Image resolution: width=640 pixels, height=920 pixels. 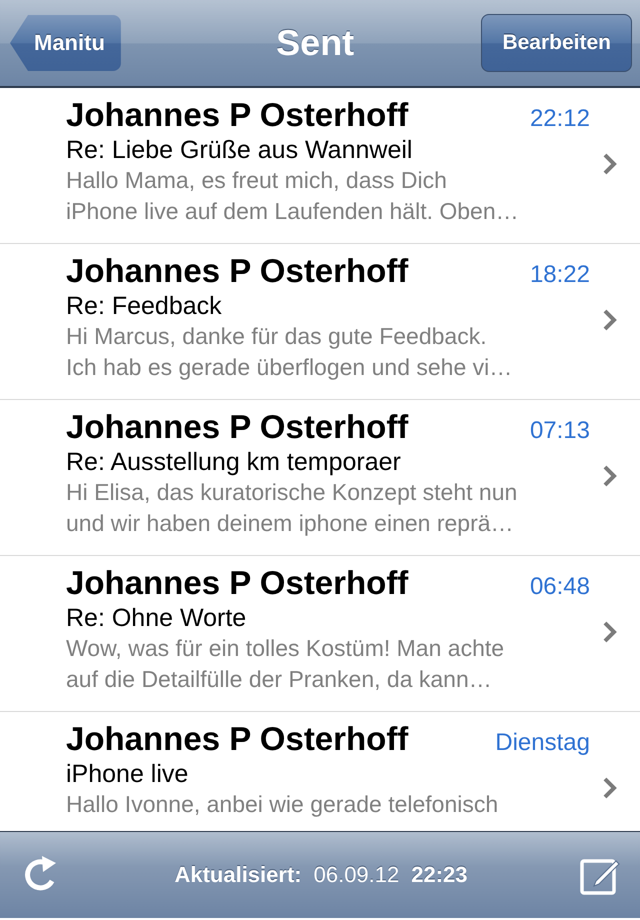 What do you see at coordinates (128, 774) in the screenshot?
I see `message-subject: iPhone live` at bounding box center [128, 774].